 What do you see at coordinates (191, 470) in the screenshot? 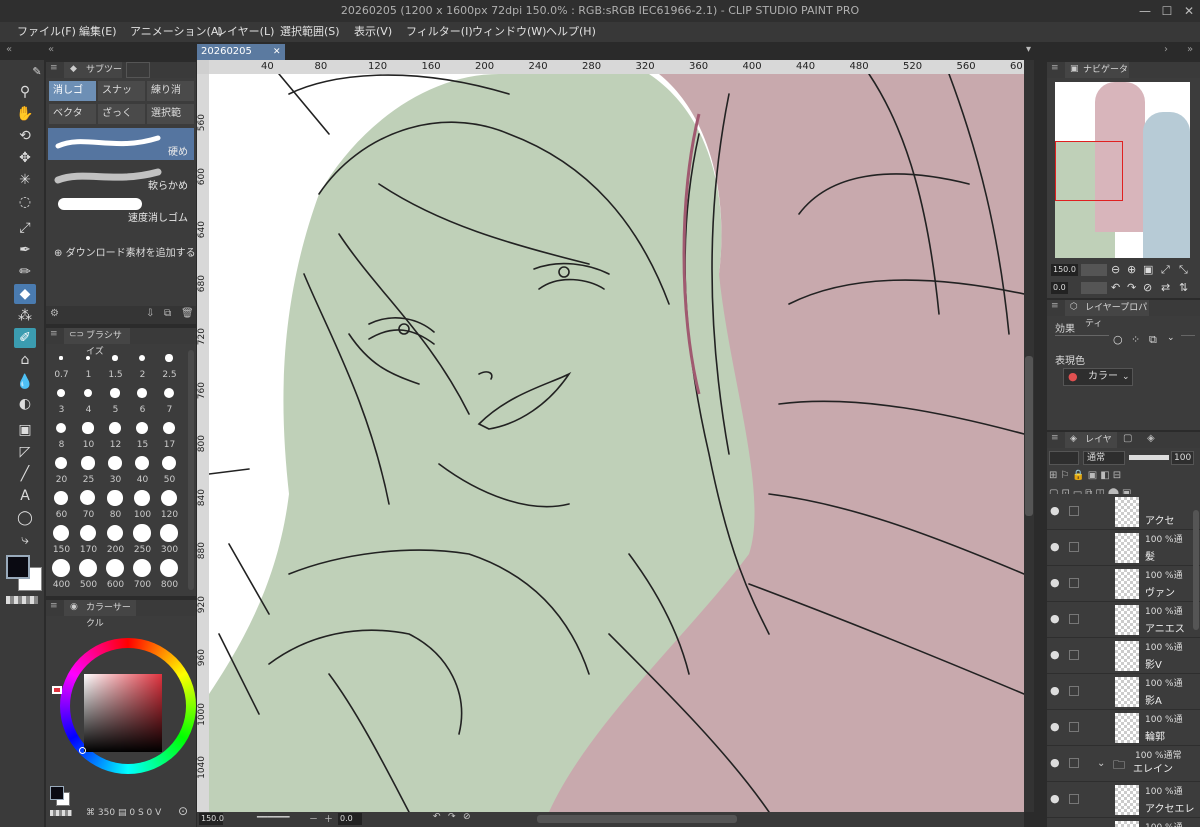
I see `brush-size-scrollbar` at bounding box center [191, 470].